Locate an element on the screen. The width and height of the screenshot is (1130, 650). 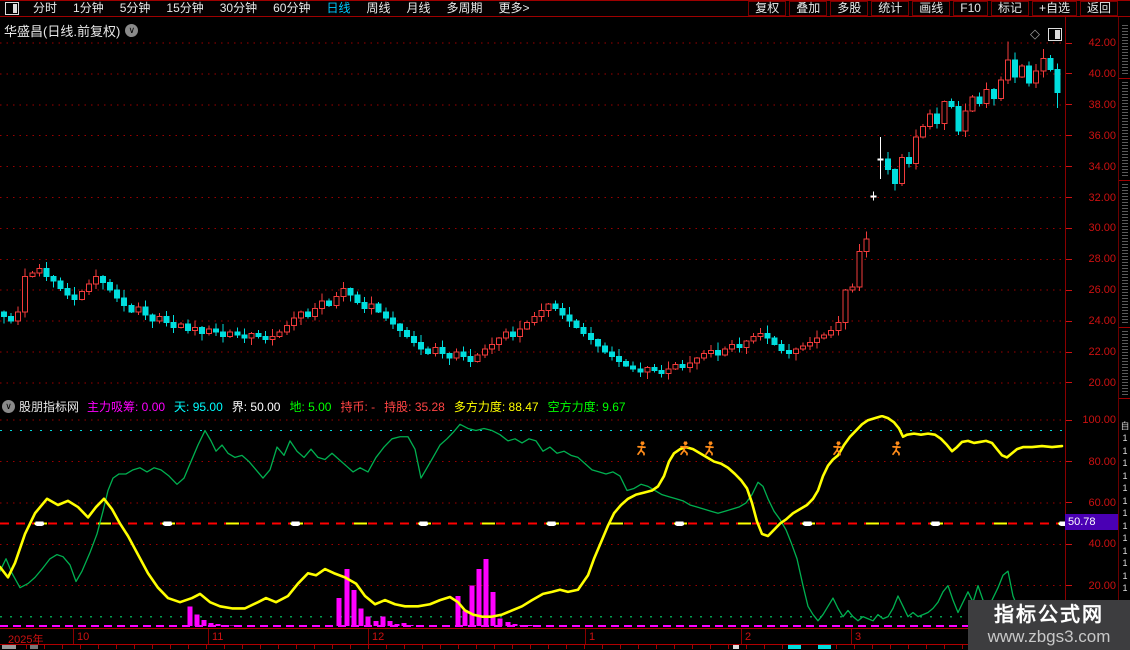
bottom-strip is located at coordinates (532, 647).